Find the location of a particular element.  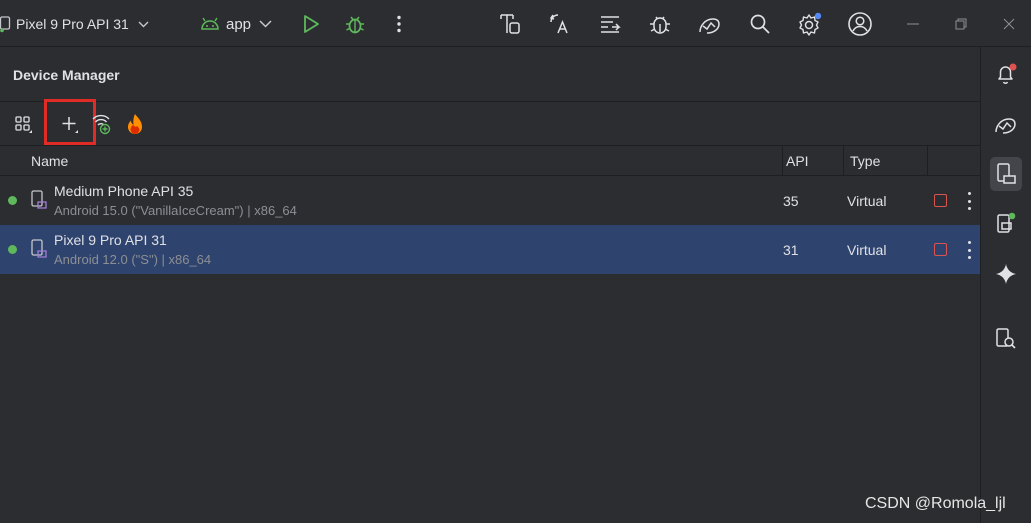

column-header-type: Type is located at coordinates (865, 161).